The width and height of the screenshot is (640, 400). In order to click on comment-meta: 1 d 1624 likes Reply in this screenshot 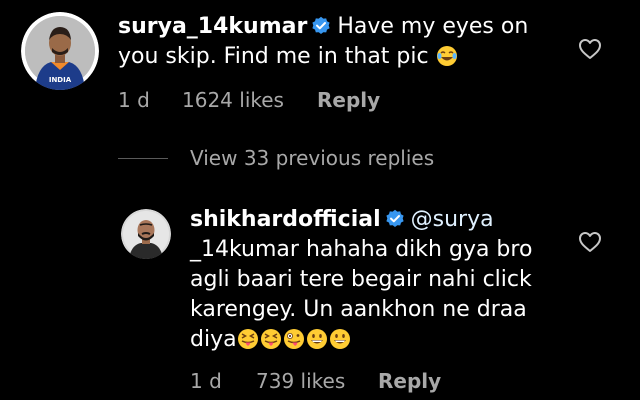, I will do `click(249, 100)`.